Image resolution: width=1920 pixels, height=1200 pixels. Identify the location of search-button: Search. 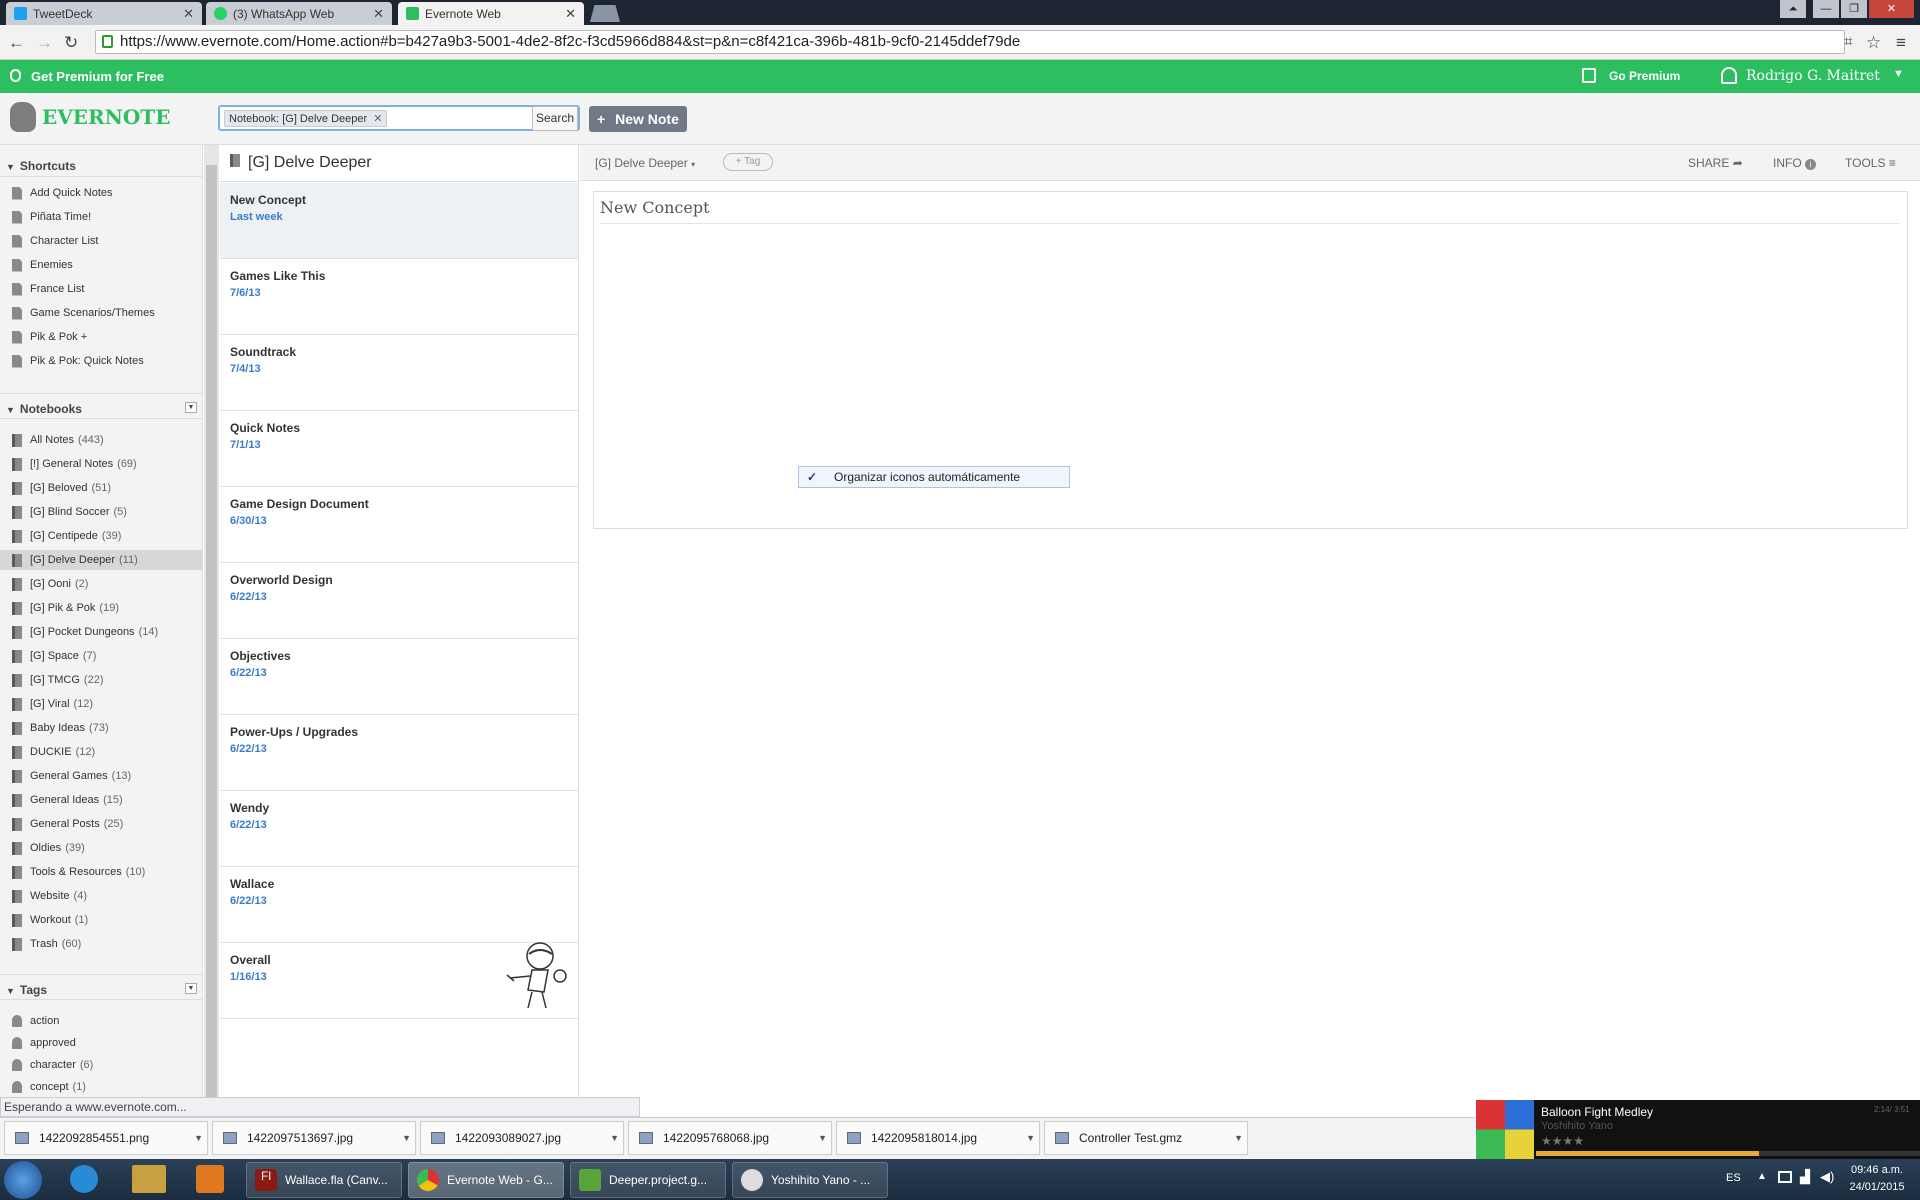
(555, 118).